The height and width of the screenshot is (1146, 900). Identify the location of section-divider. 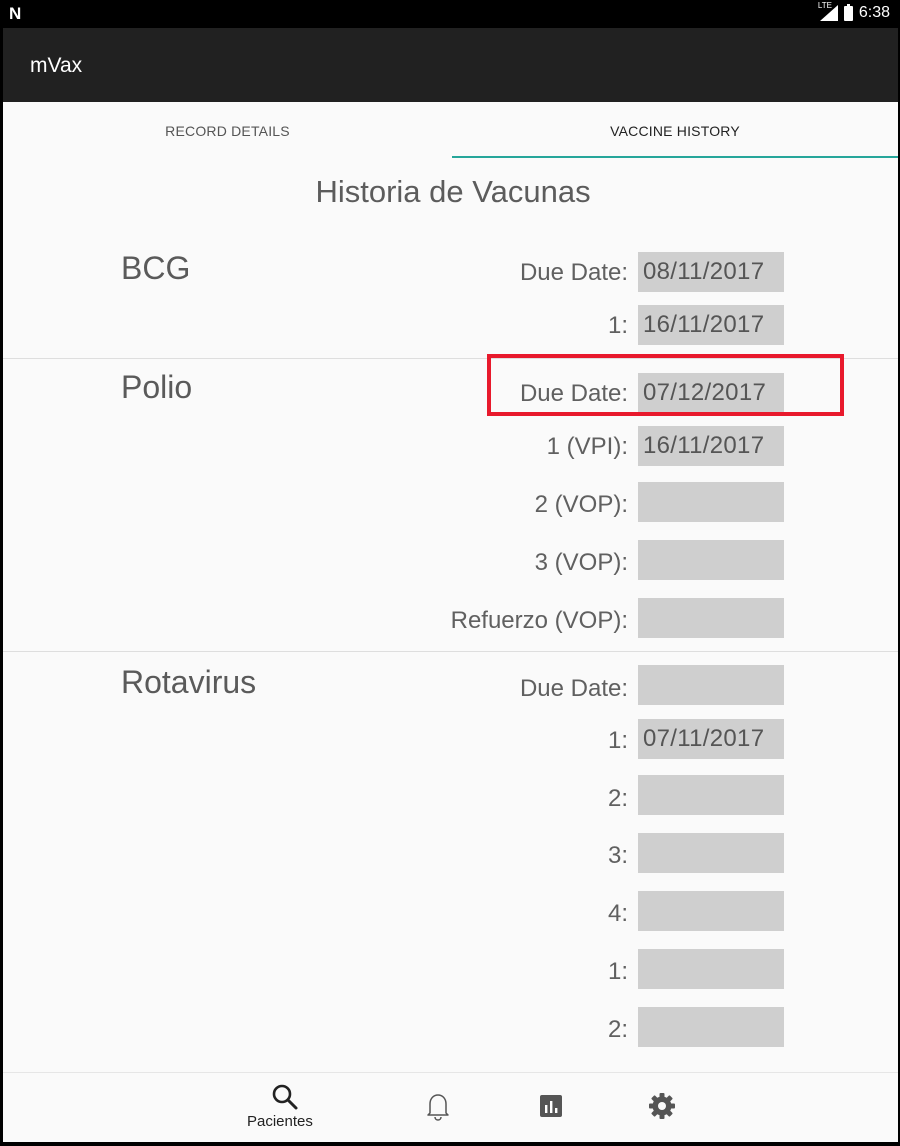
(450, 651).